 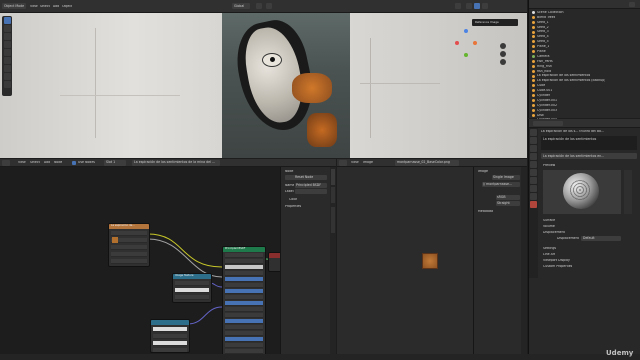 I want to click on shading-material-icon, so click(x=477, y=6).